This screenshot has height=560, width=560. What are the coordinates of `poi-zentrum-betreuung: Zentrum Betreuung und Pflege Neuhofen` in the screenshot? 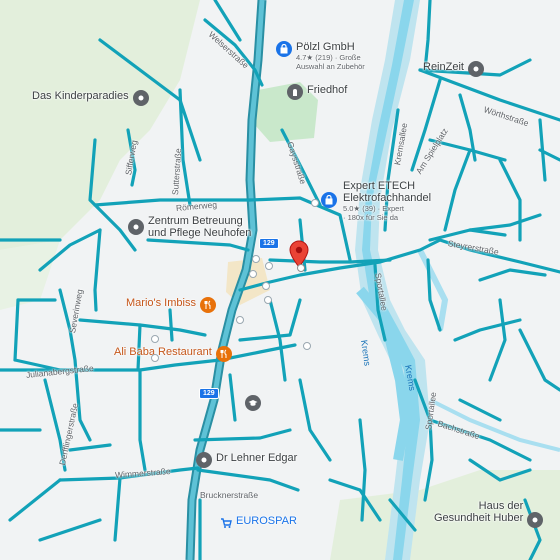 It's located at (189, 227).